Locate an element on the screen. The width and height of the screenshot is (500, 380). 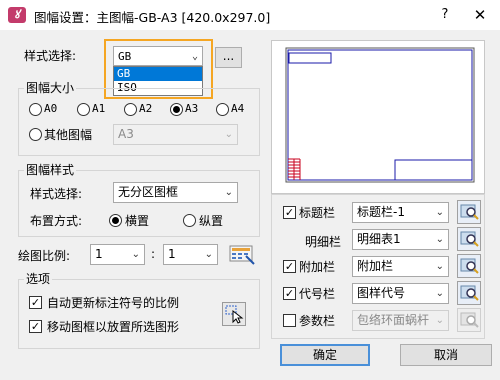
detail-block-combo: 明细表1 ⌄ is located at coordinates (400, 239).